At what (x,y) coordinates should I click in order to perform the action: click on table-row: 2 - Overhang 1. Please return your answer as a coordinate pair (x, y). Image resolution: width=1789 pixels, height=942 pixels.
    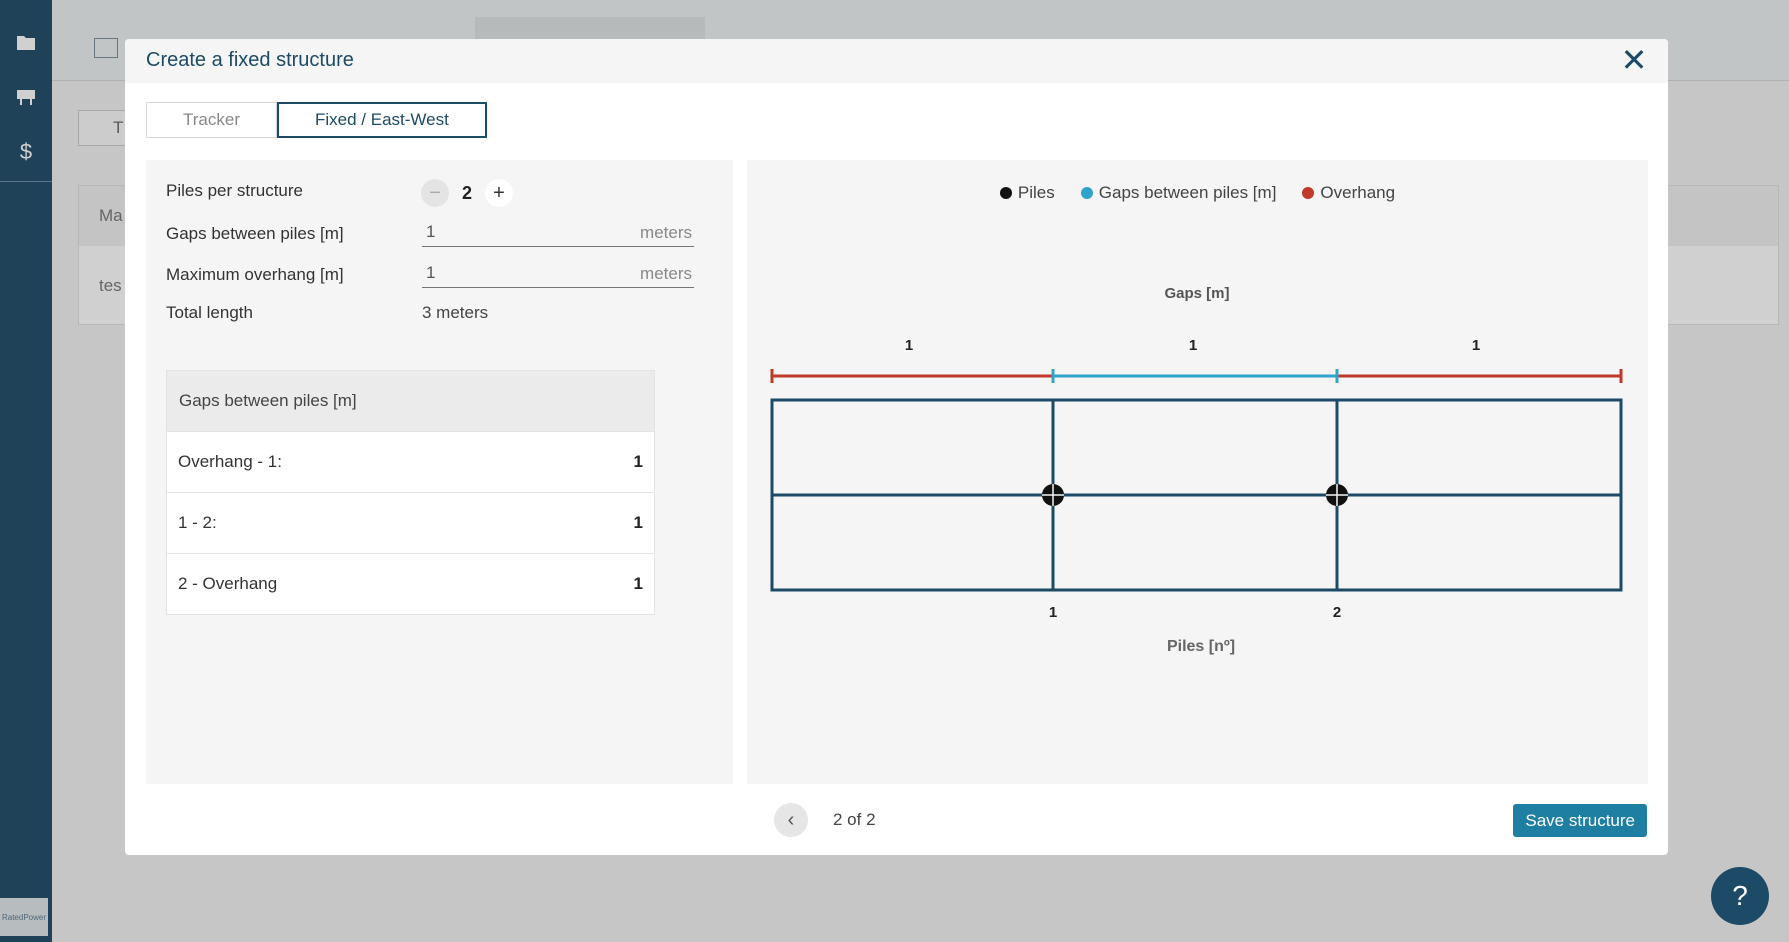
    Looking at the image, I should click on (410, 583).